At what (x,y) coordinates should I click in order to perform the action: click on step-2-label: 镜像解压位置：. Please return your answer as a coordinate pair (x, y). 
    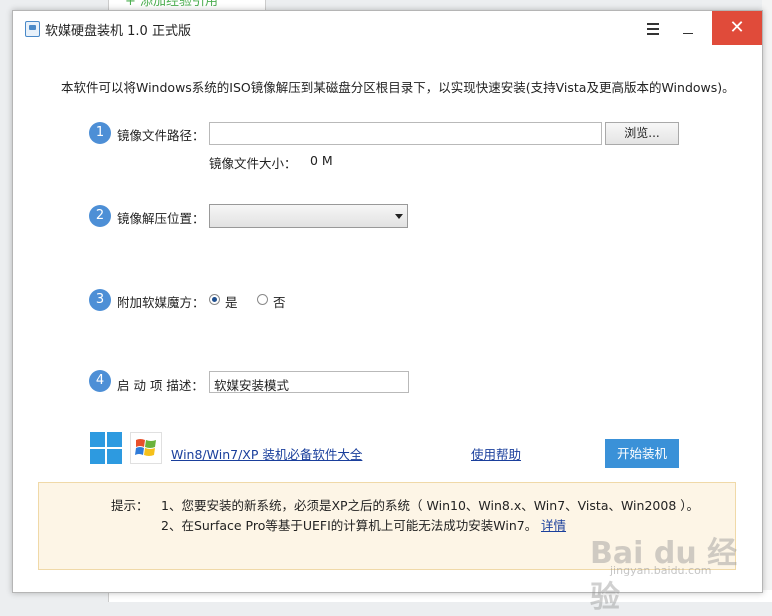
    Looking at the image, I should click on (161, 218).